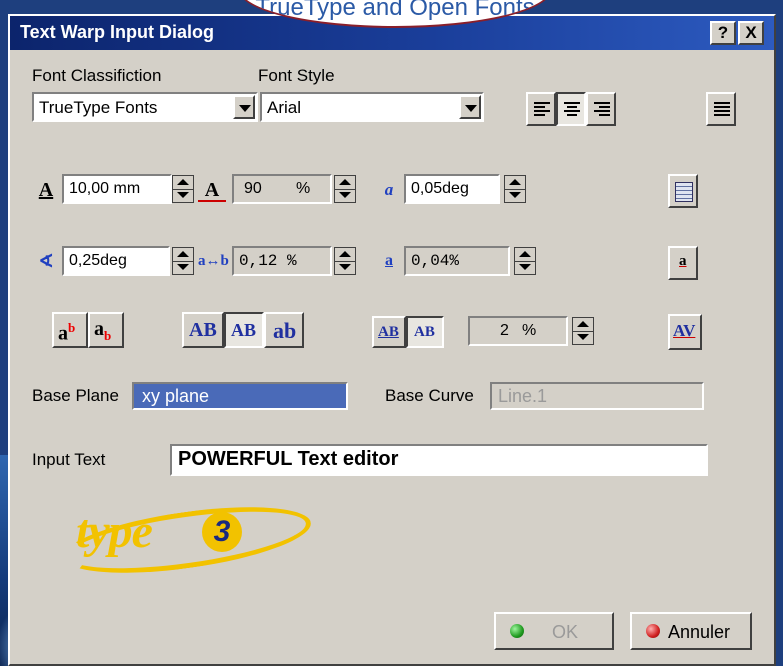 This screenshot has width=783, height=666. What do you see at coordinates (597, 396) in the screenshot?
I see `base-curve-field: Line.1` at bounding box center [597, 396].